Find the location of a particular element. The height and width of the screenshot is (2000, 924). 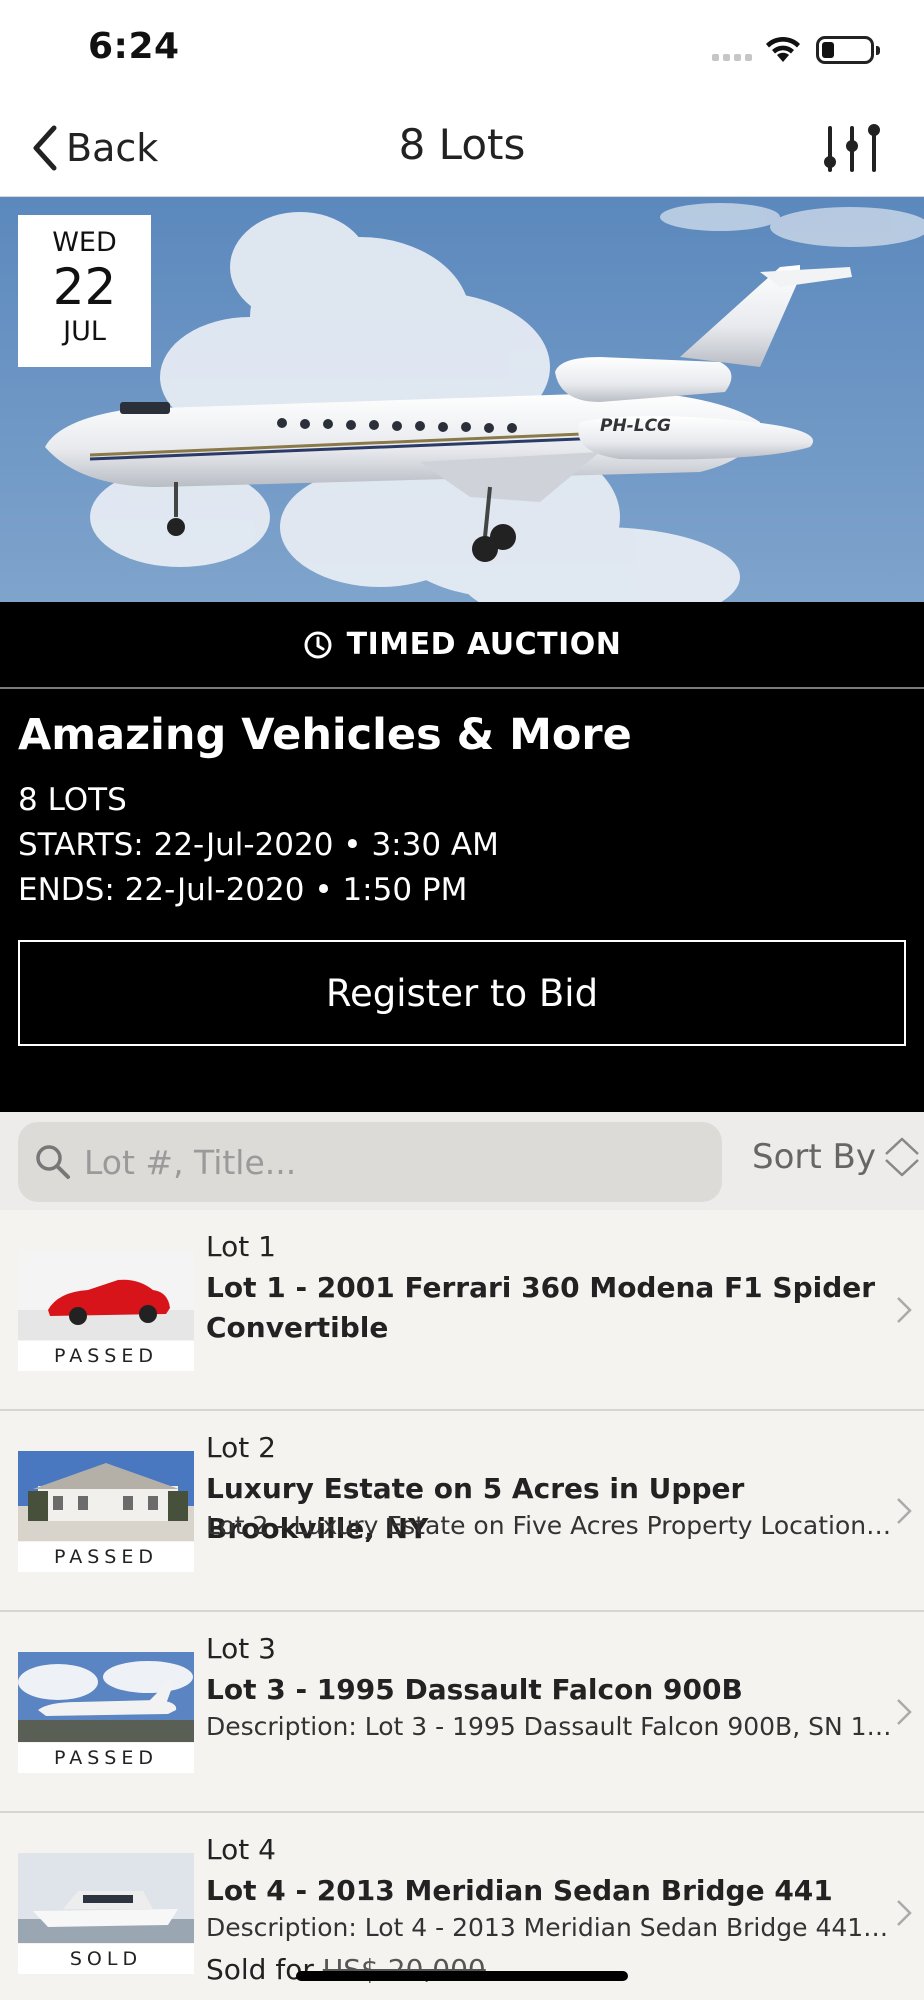

search-sort-bar: Sort By is located at coordinates (462, 1161).